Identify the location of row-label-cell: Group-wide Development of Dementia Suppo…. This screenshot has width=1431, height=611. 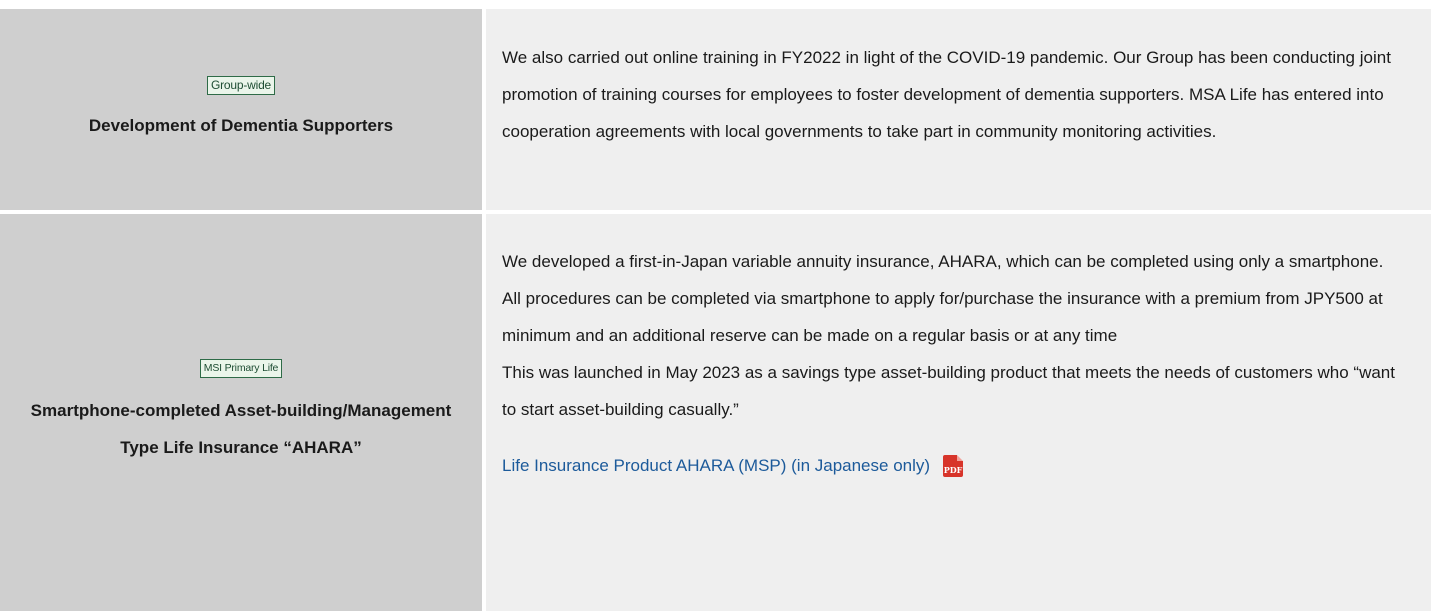
(241, 109).